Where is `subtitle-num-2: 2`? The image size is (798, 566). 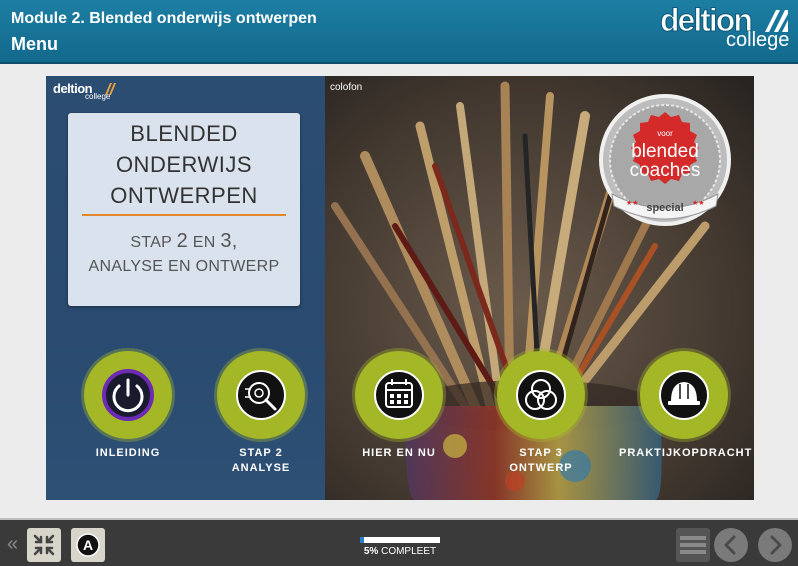 subtitle-num-2: 2 is located at coordinates (182, 241).